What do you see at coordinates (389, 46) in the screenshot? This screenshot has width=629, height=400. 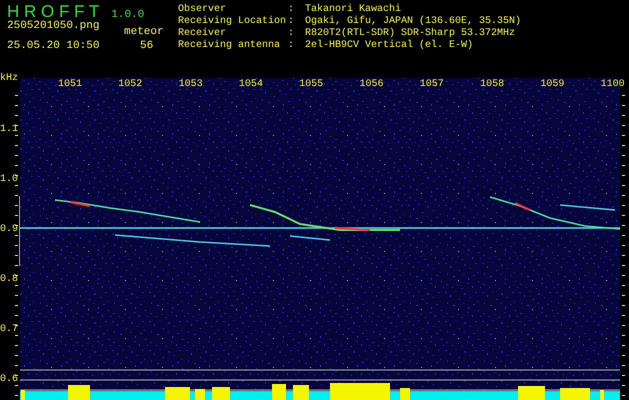 I see `info-value: 2el-HB9CV Vertical (el. E-W)` at bounding box center [389, 46].